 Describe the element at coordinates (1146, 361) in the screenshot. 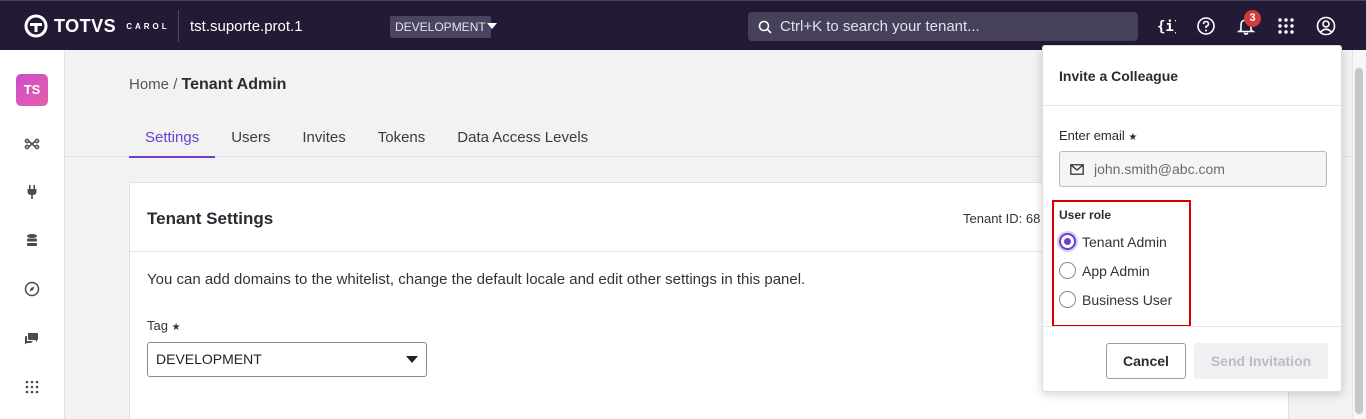

I see `cancel-button: Cancel` at that location.